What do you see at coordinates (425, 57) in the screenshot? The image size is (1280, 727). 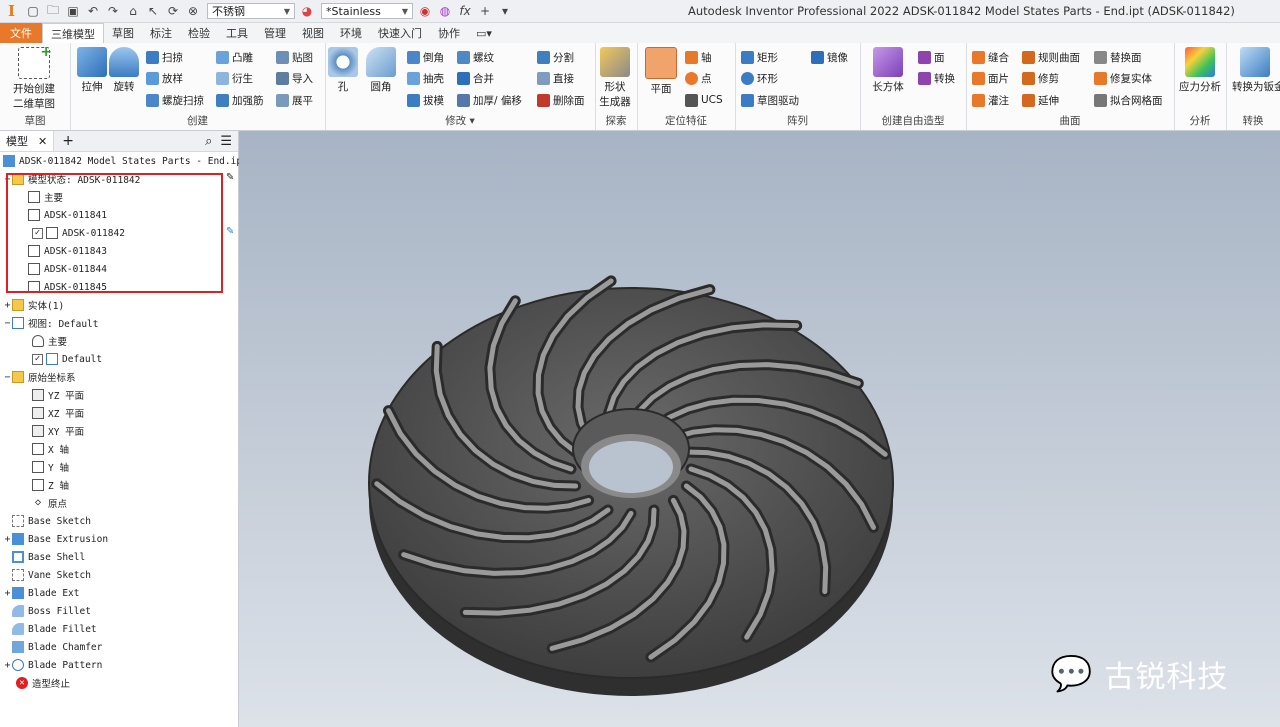 I see `chamfer-button: 倒角` at bounding box center [425, 57].